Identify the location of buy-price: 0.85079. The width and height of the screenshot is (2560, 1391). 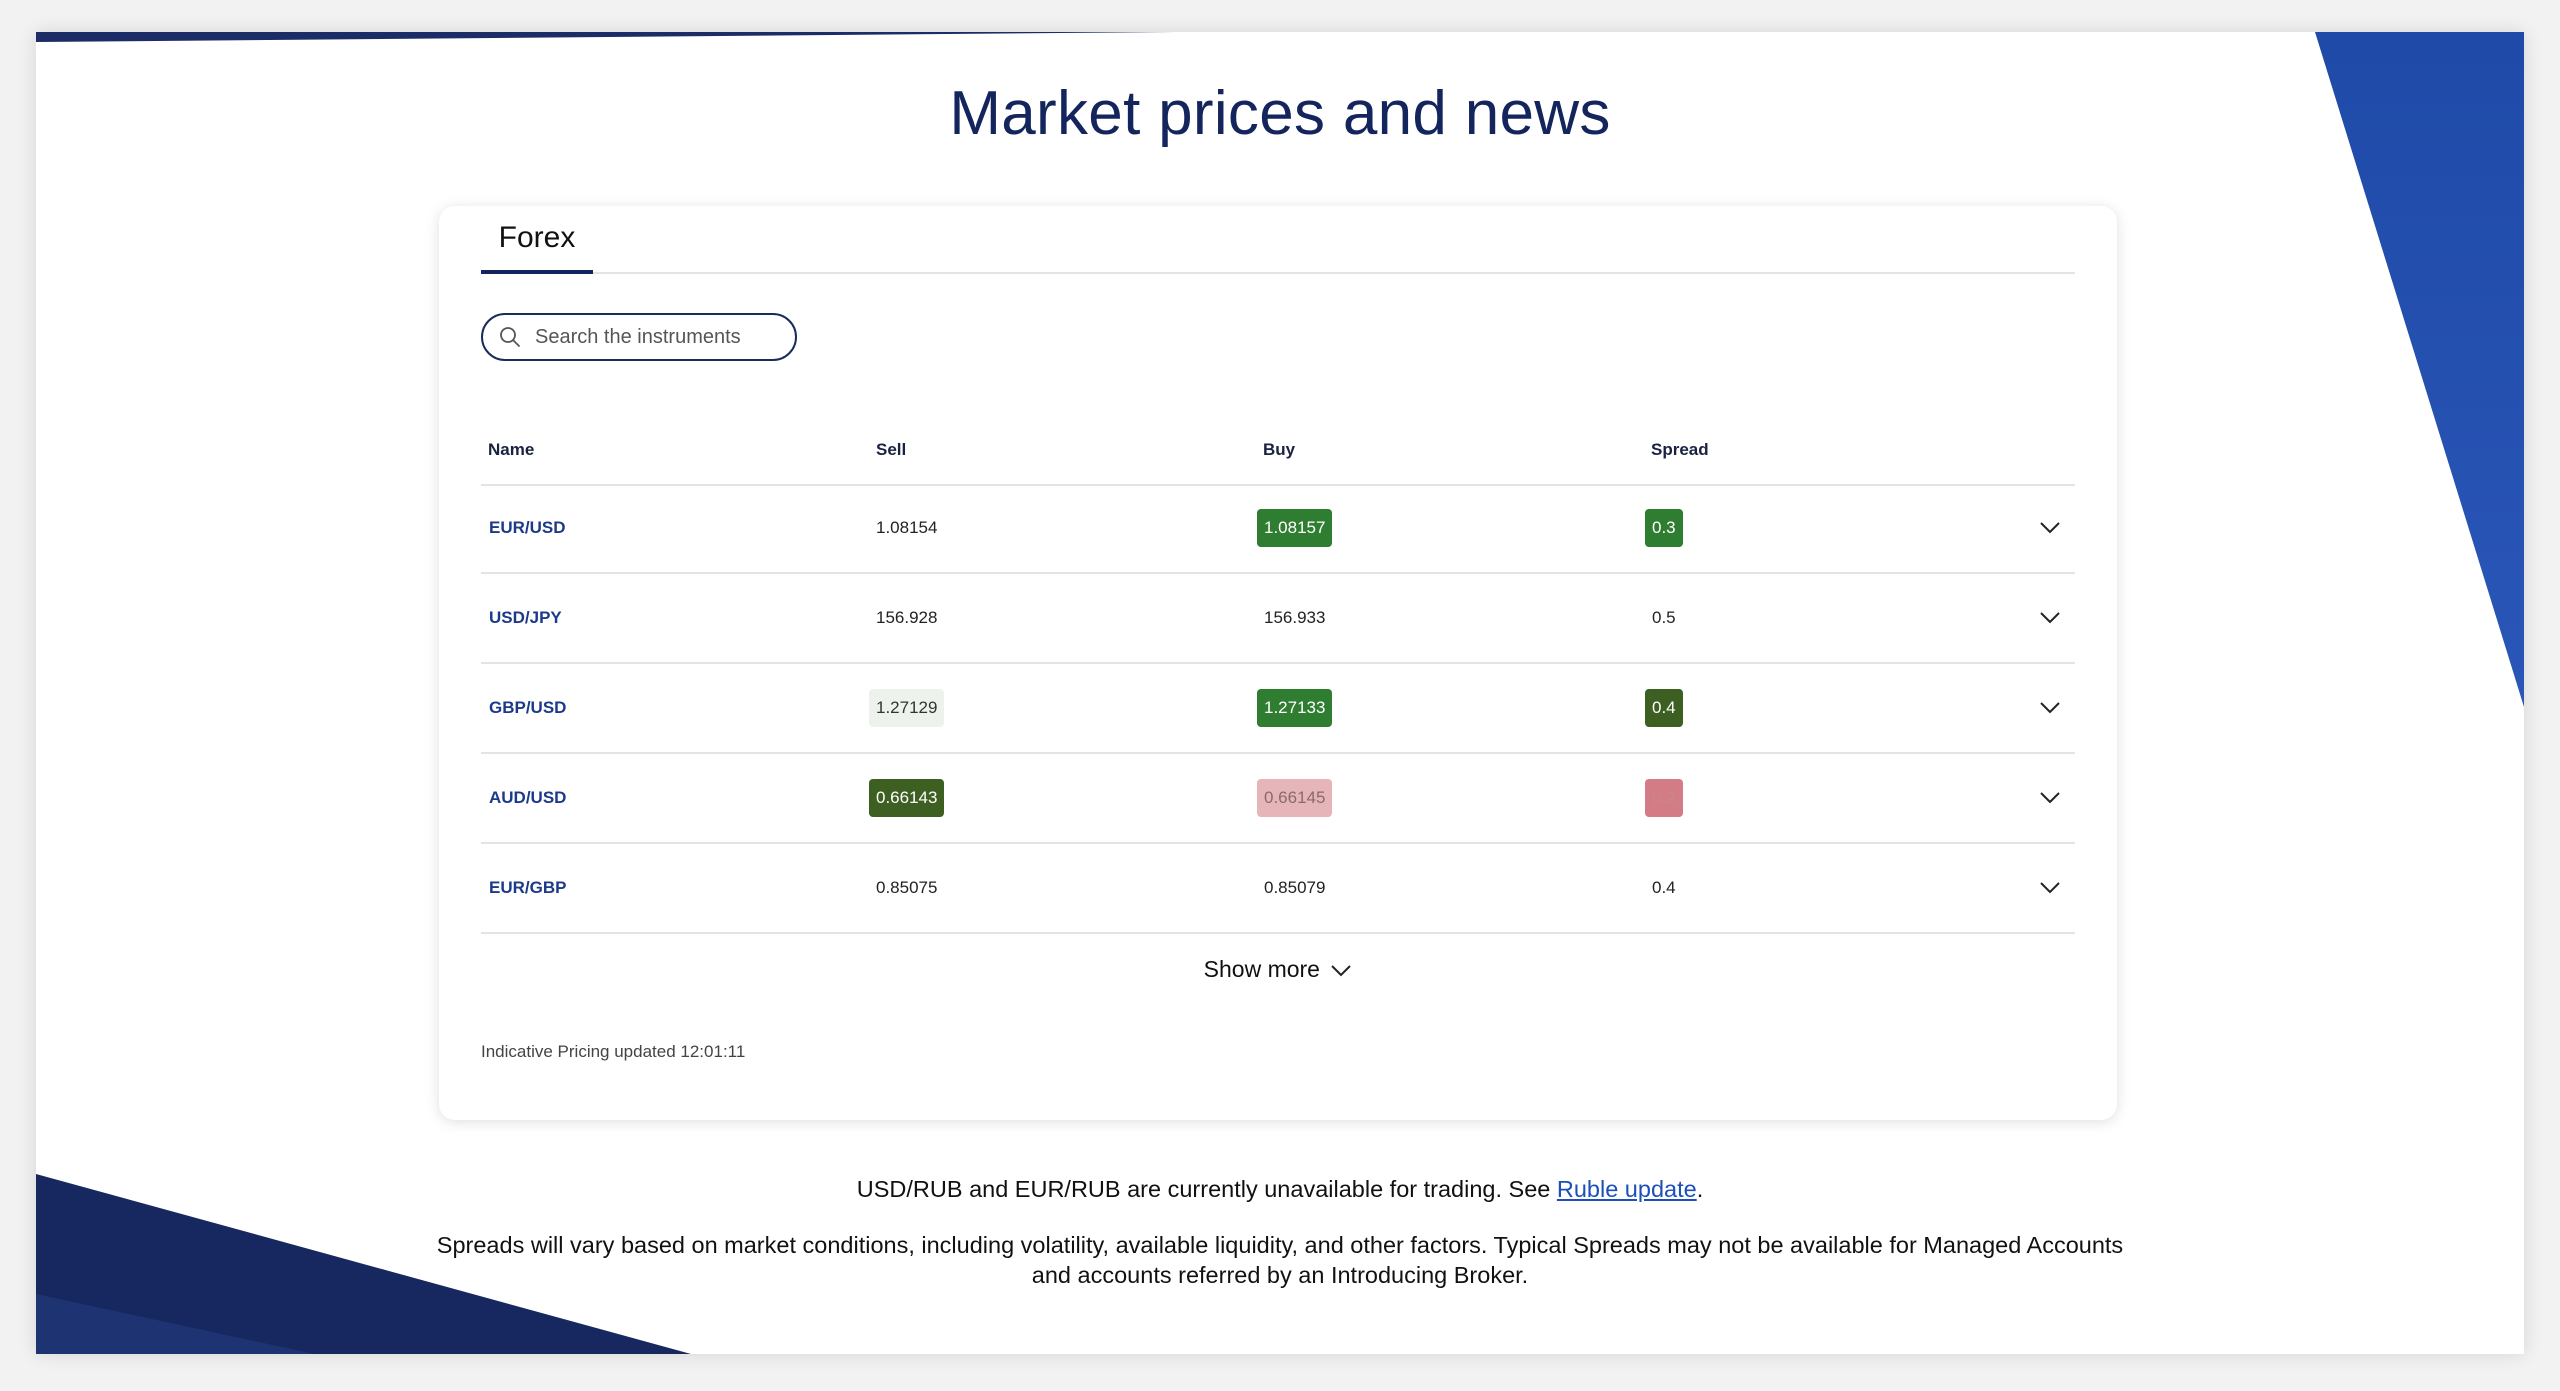
(1295, 887).